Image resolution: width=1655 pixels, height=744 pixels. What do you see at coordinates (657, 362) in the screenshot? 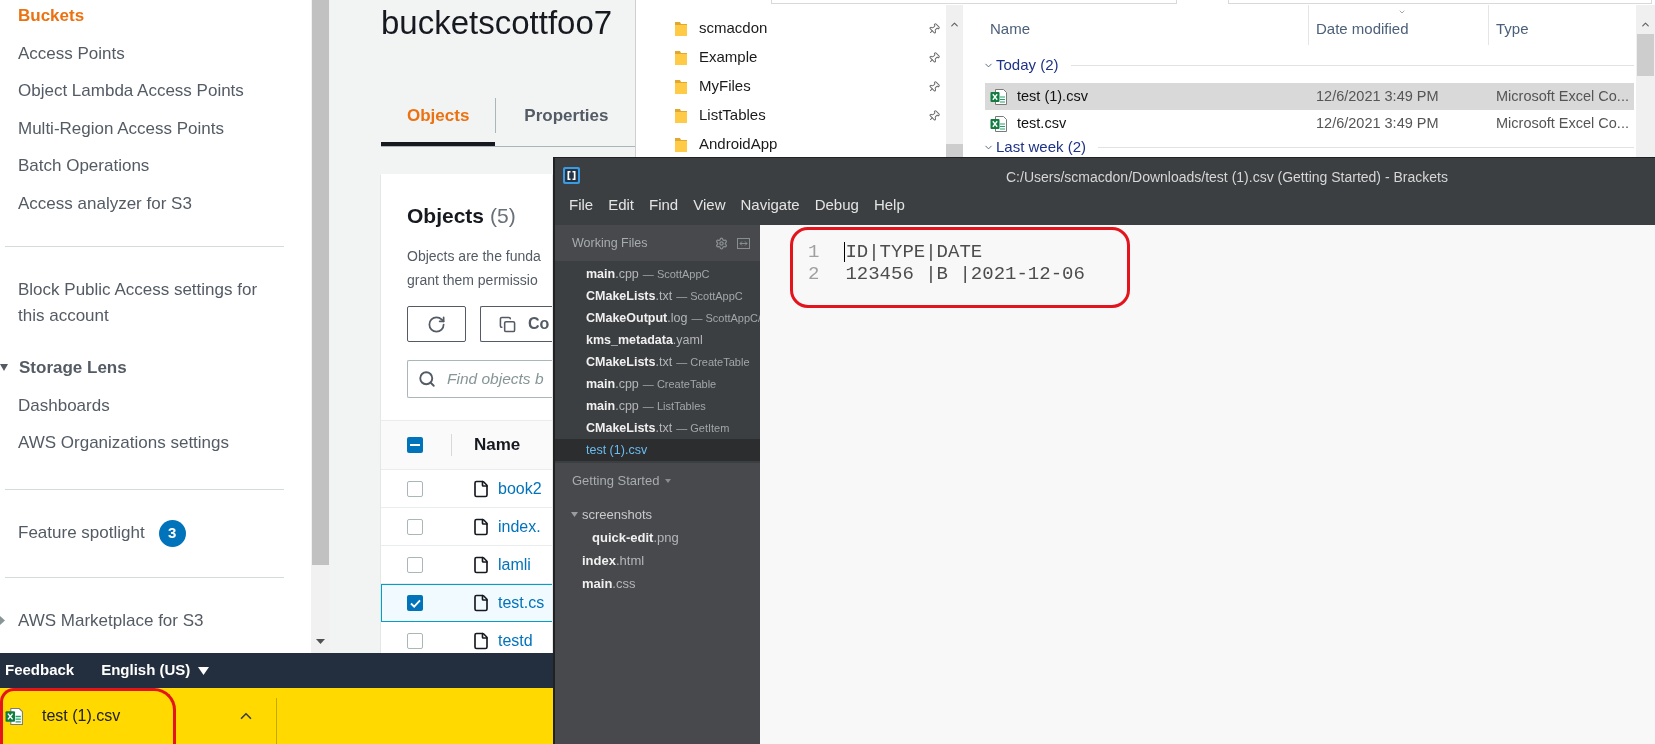
I see `working-file: CMakeLists.txt — CreateTable` at bounding box center [657, 362].